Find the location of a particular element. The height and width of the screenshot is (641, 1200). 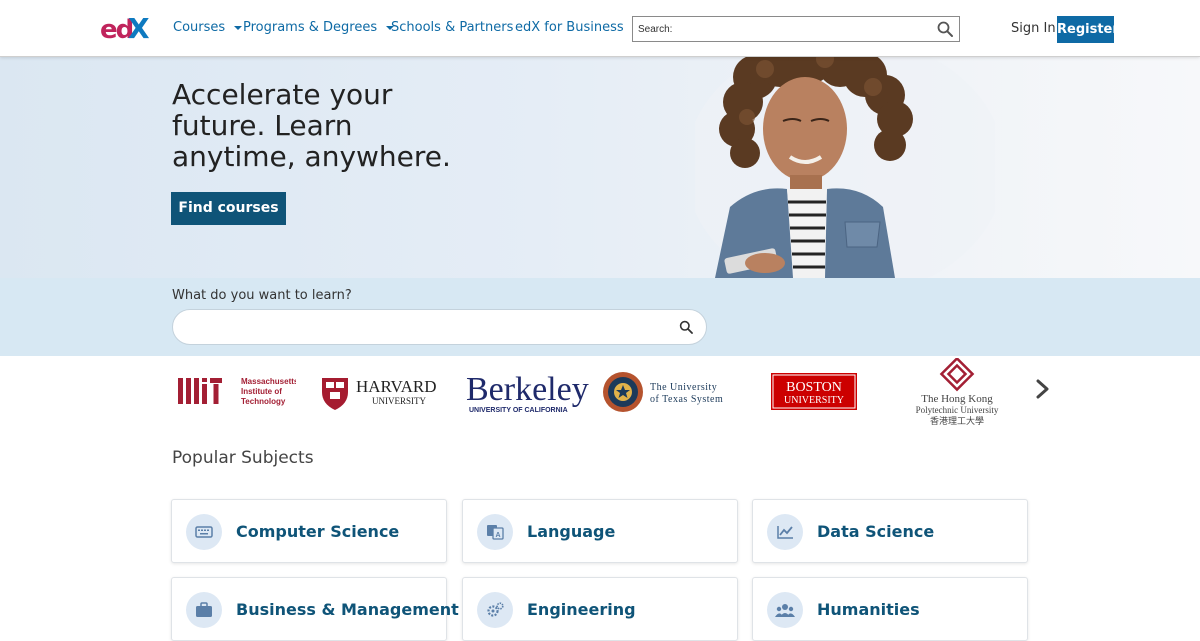

chart-line-icon is located at coordinates (785, 532).